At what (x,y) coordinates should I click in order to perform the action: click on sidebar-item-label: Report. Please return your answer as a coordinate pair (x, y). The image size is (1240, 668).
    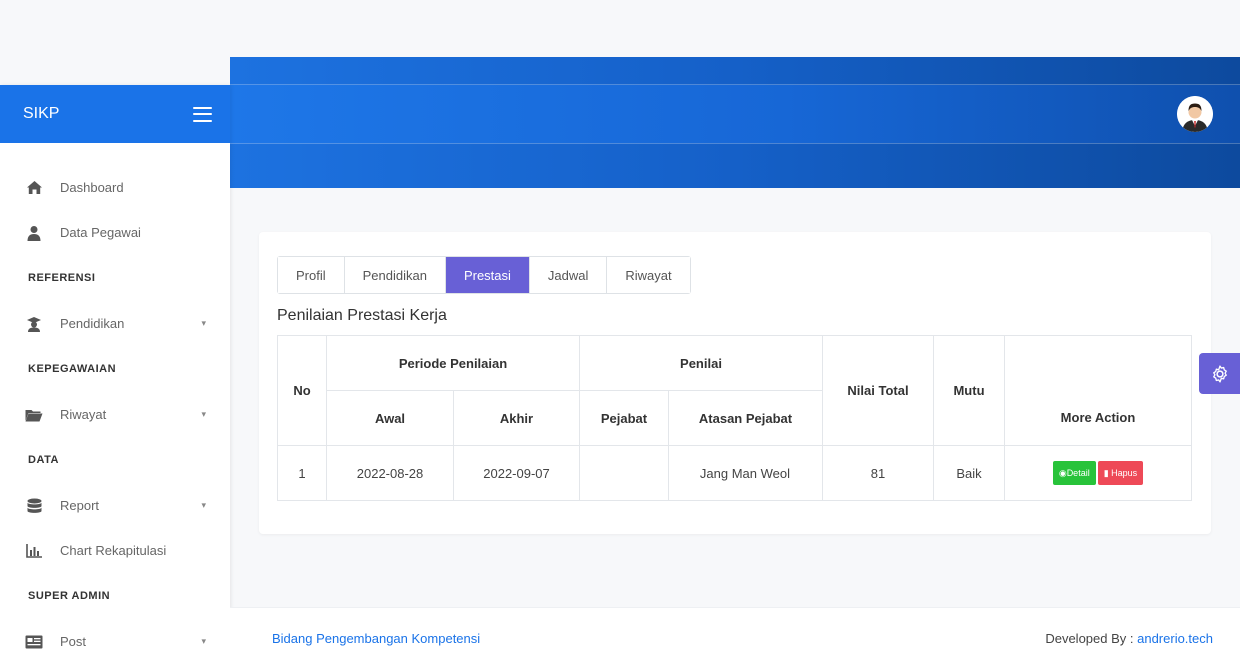
    Looking at the image, I should click on (80, 505).